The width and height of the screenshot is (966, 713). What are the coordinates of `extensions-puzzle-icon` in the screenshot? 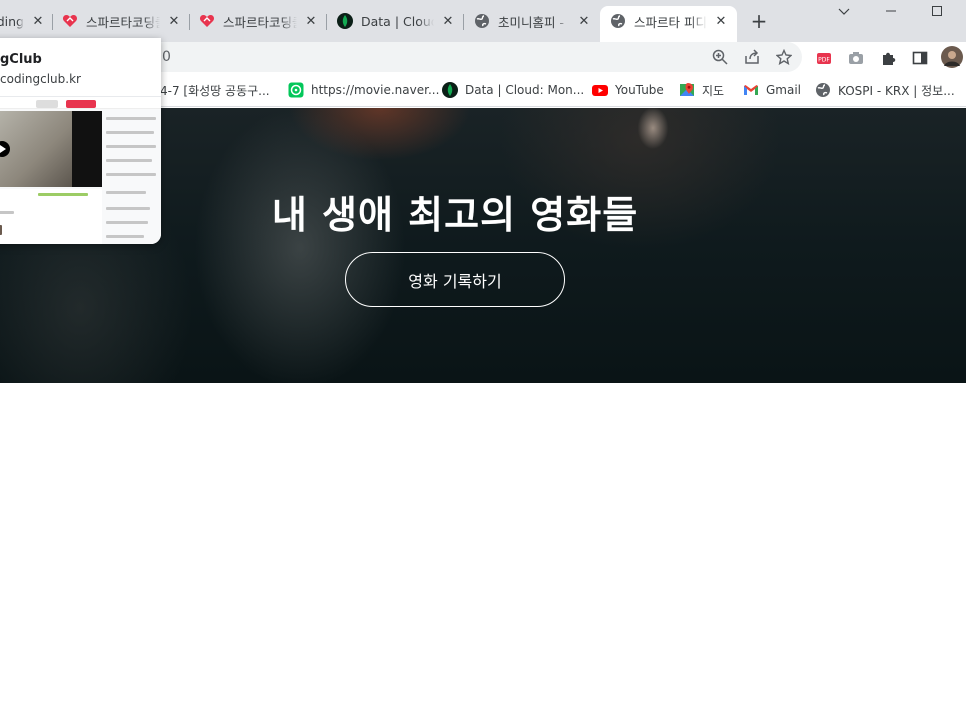 It's located at (888, 58).